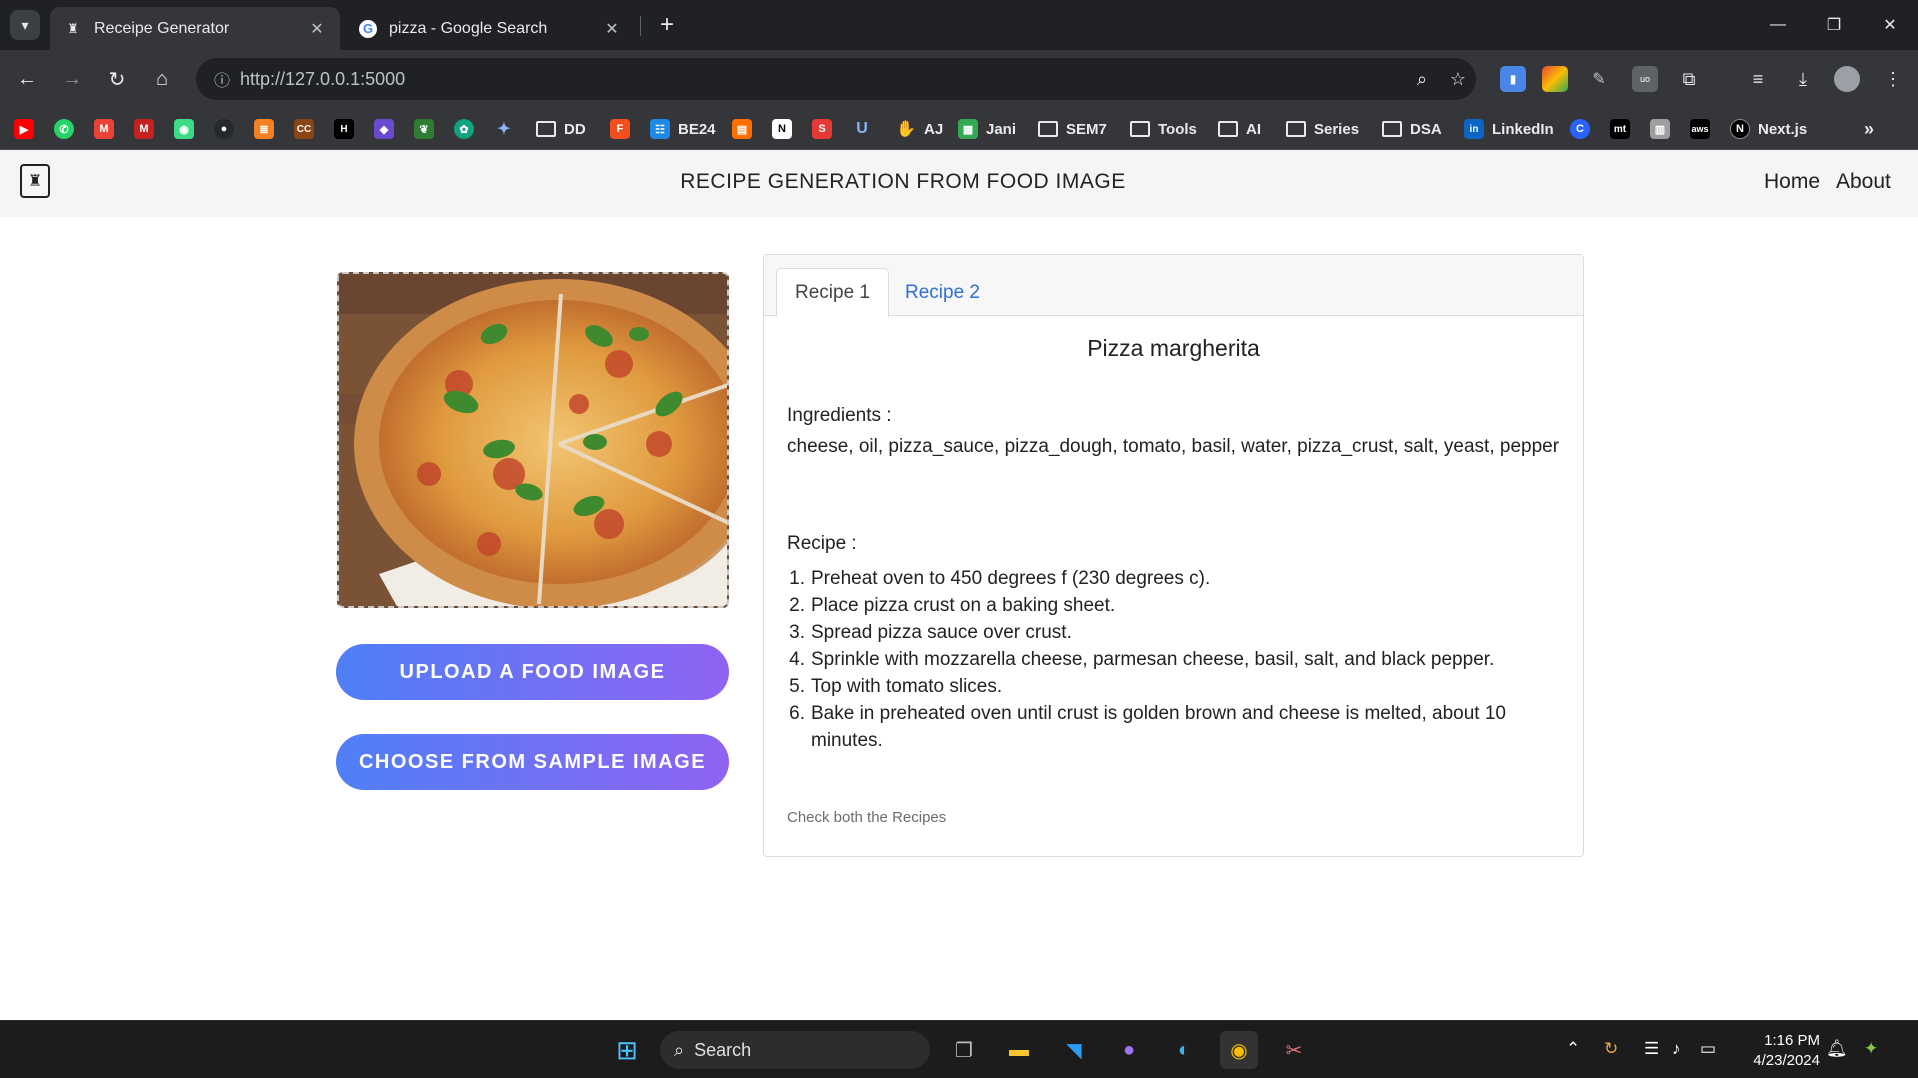 The width and height of the screenshot is (1918, 1078). What do you see at coordinates (1239, 1050) in the screenshot?
I see `chrome-button: ◉` at bounding box center [1239, 1050].